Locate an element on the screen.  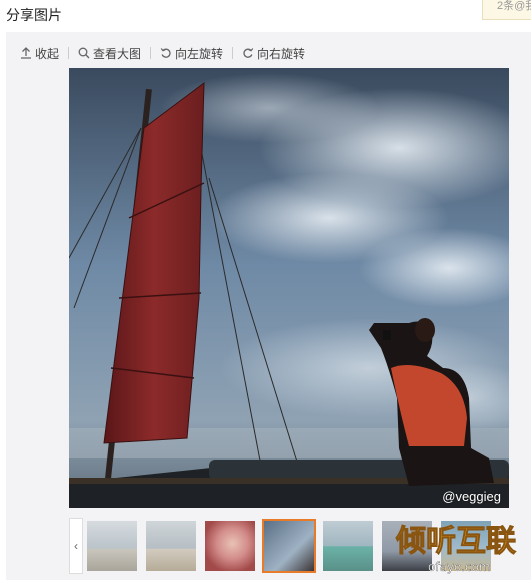
site-logo-text: 倾听互联 is located at coordinates (455, 541).